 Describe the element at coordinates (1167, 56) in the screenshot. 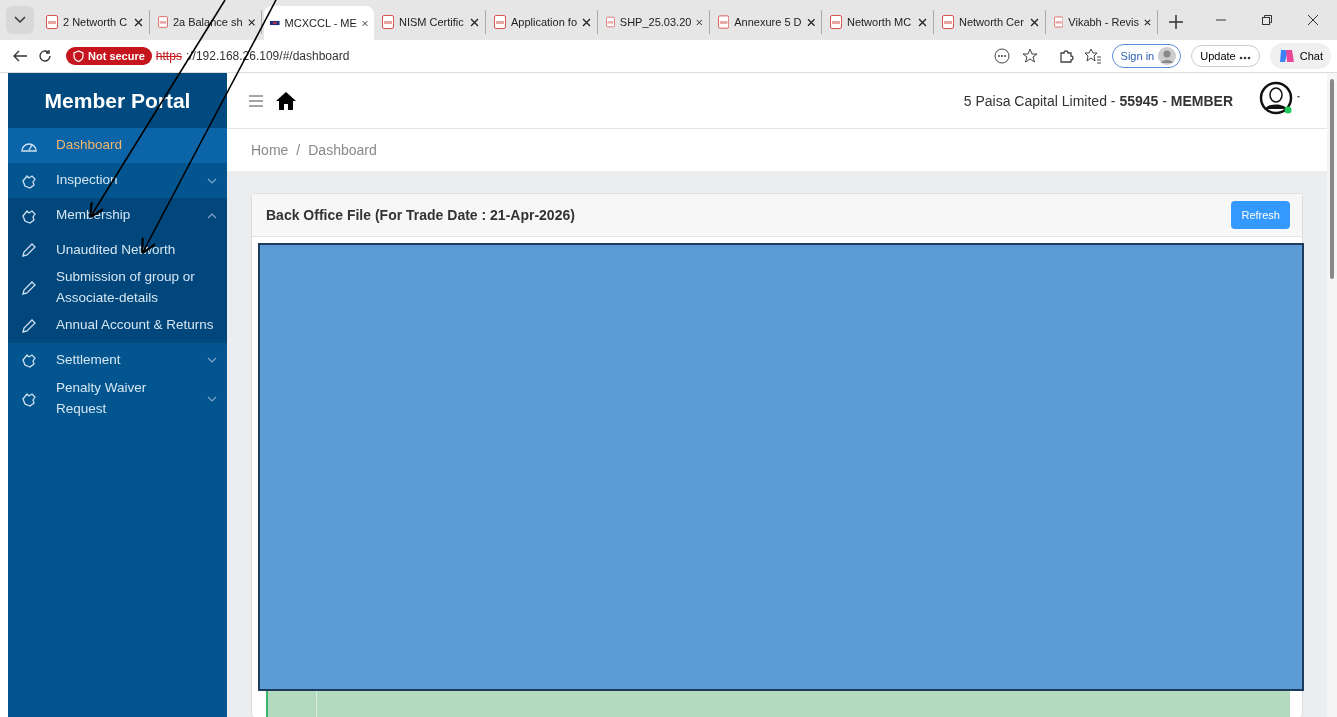

I see `user-icon` at that location.